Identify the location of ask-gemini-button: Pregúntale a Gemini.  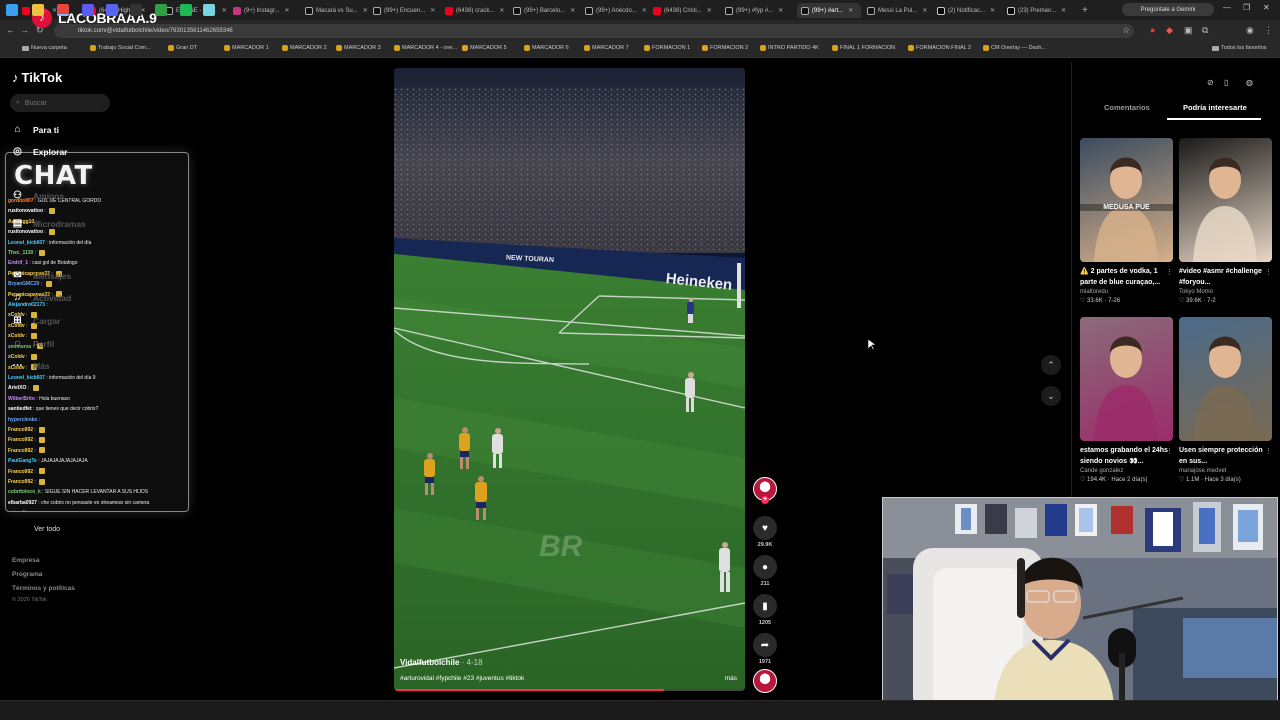
(1168, 9).